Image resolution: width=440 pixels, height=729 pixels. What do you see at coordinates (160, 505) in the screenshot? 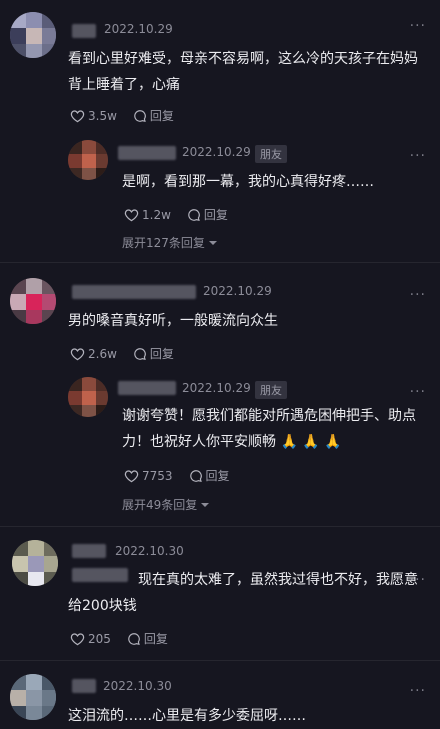
I see `expand-replies-label: 展开49条回复` at bounding box center [160, 505].